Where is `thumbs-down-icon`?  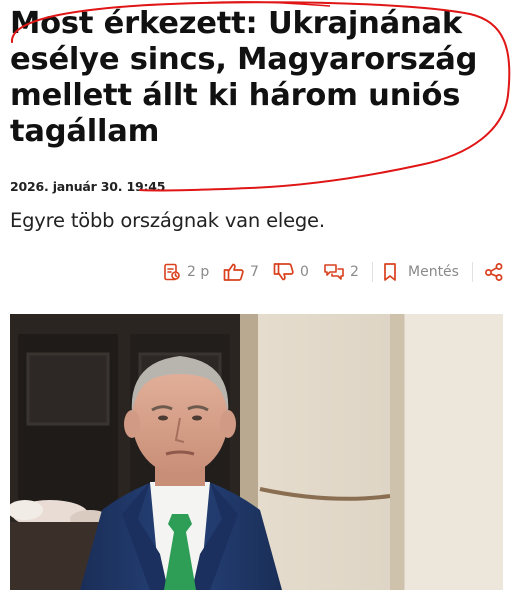 thumbs-down-icon is located at coordinates (284, 272).